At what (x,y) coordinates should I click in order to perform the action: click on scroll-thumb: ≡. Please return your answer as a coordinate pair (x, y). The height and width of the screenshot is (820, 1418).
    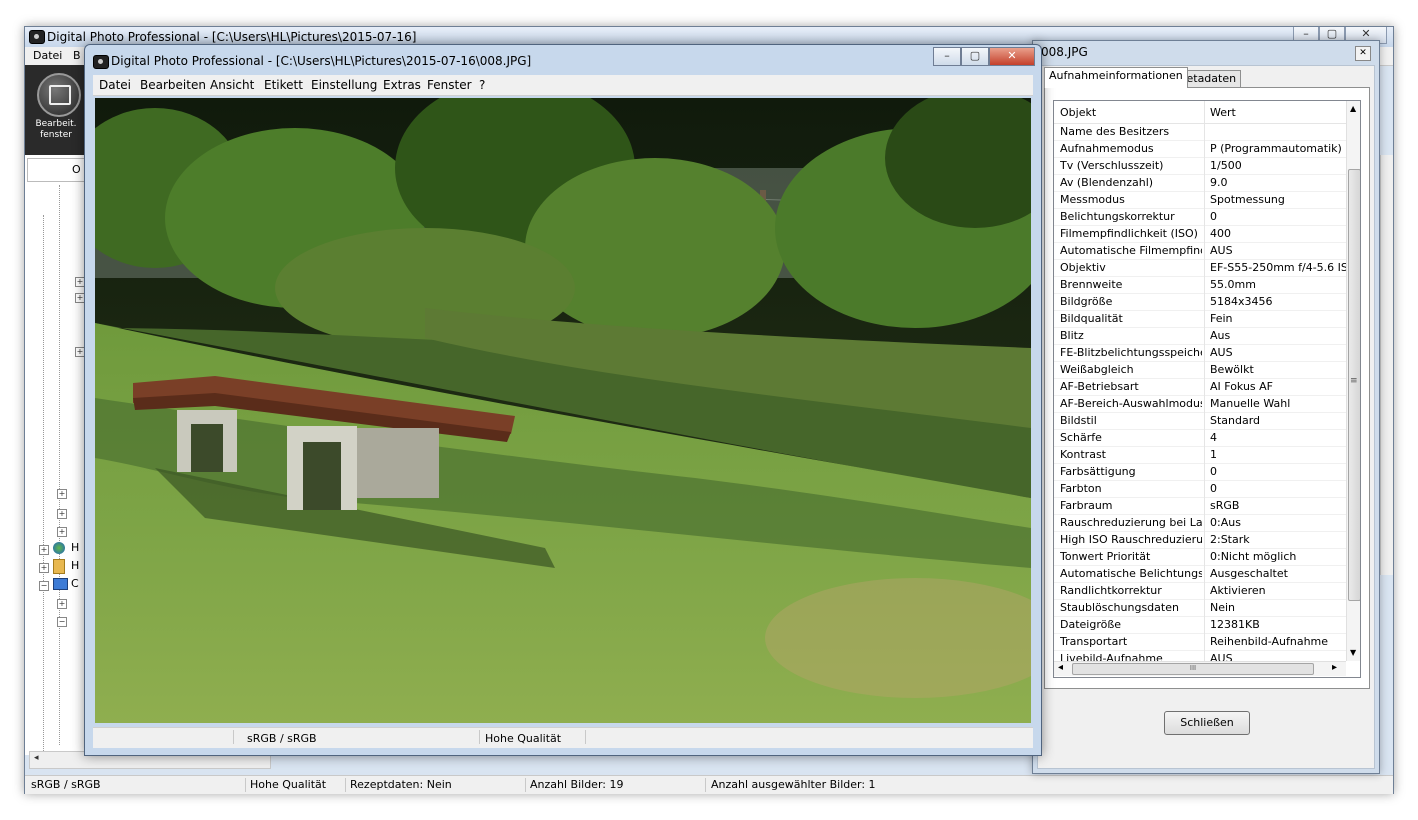
    Looking at the image, I should click on (1354, 385).